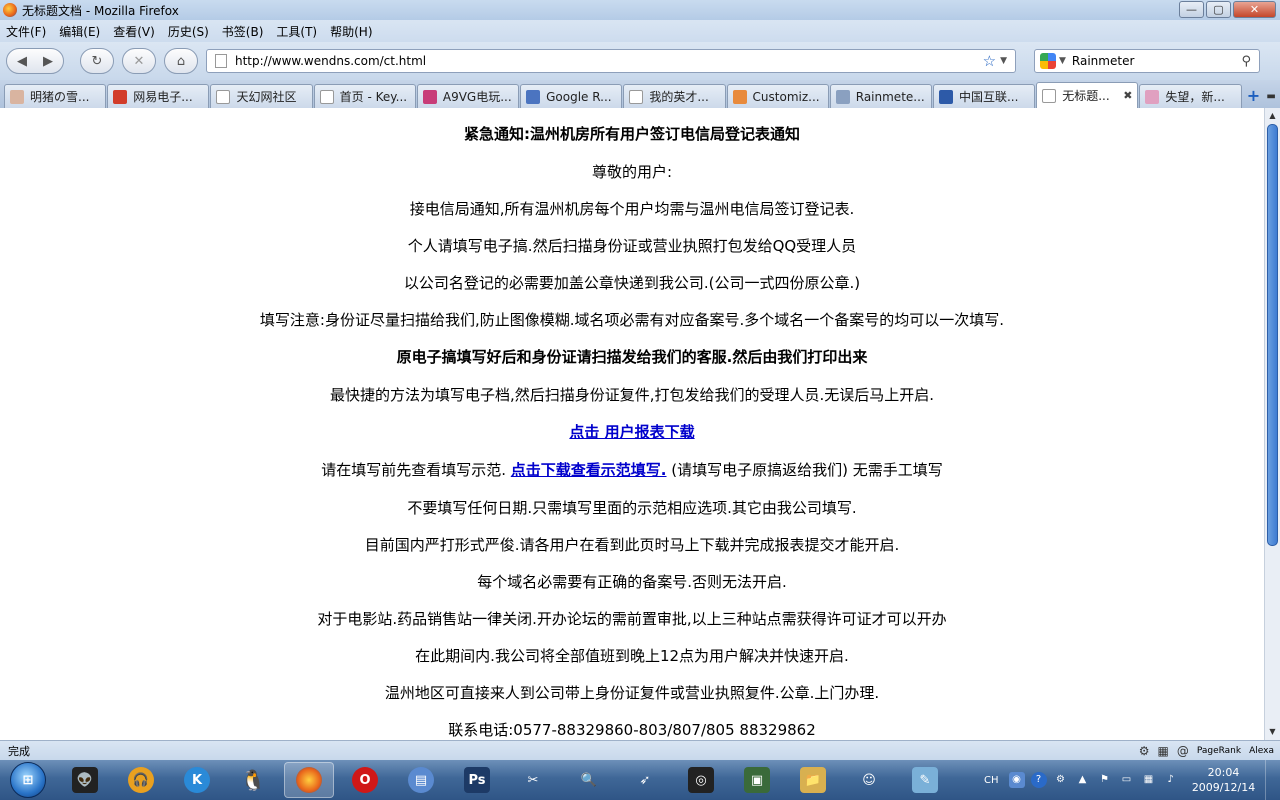  Describe the element at coordinates (1272, 116) in the screenshot. I see `scroll-up-icon: ▲` at that location.